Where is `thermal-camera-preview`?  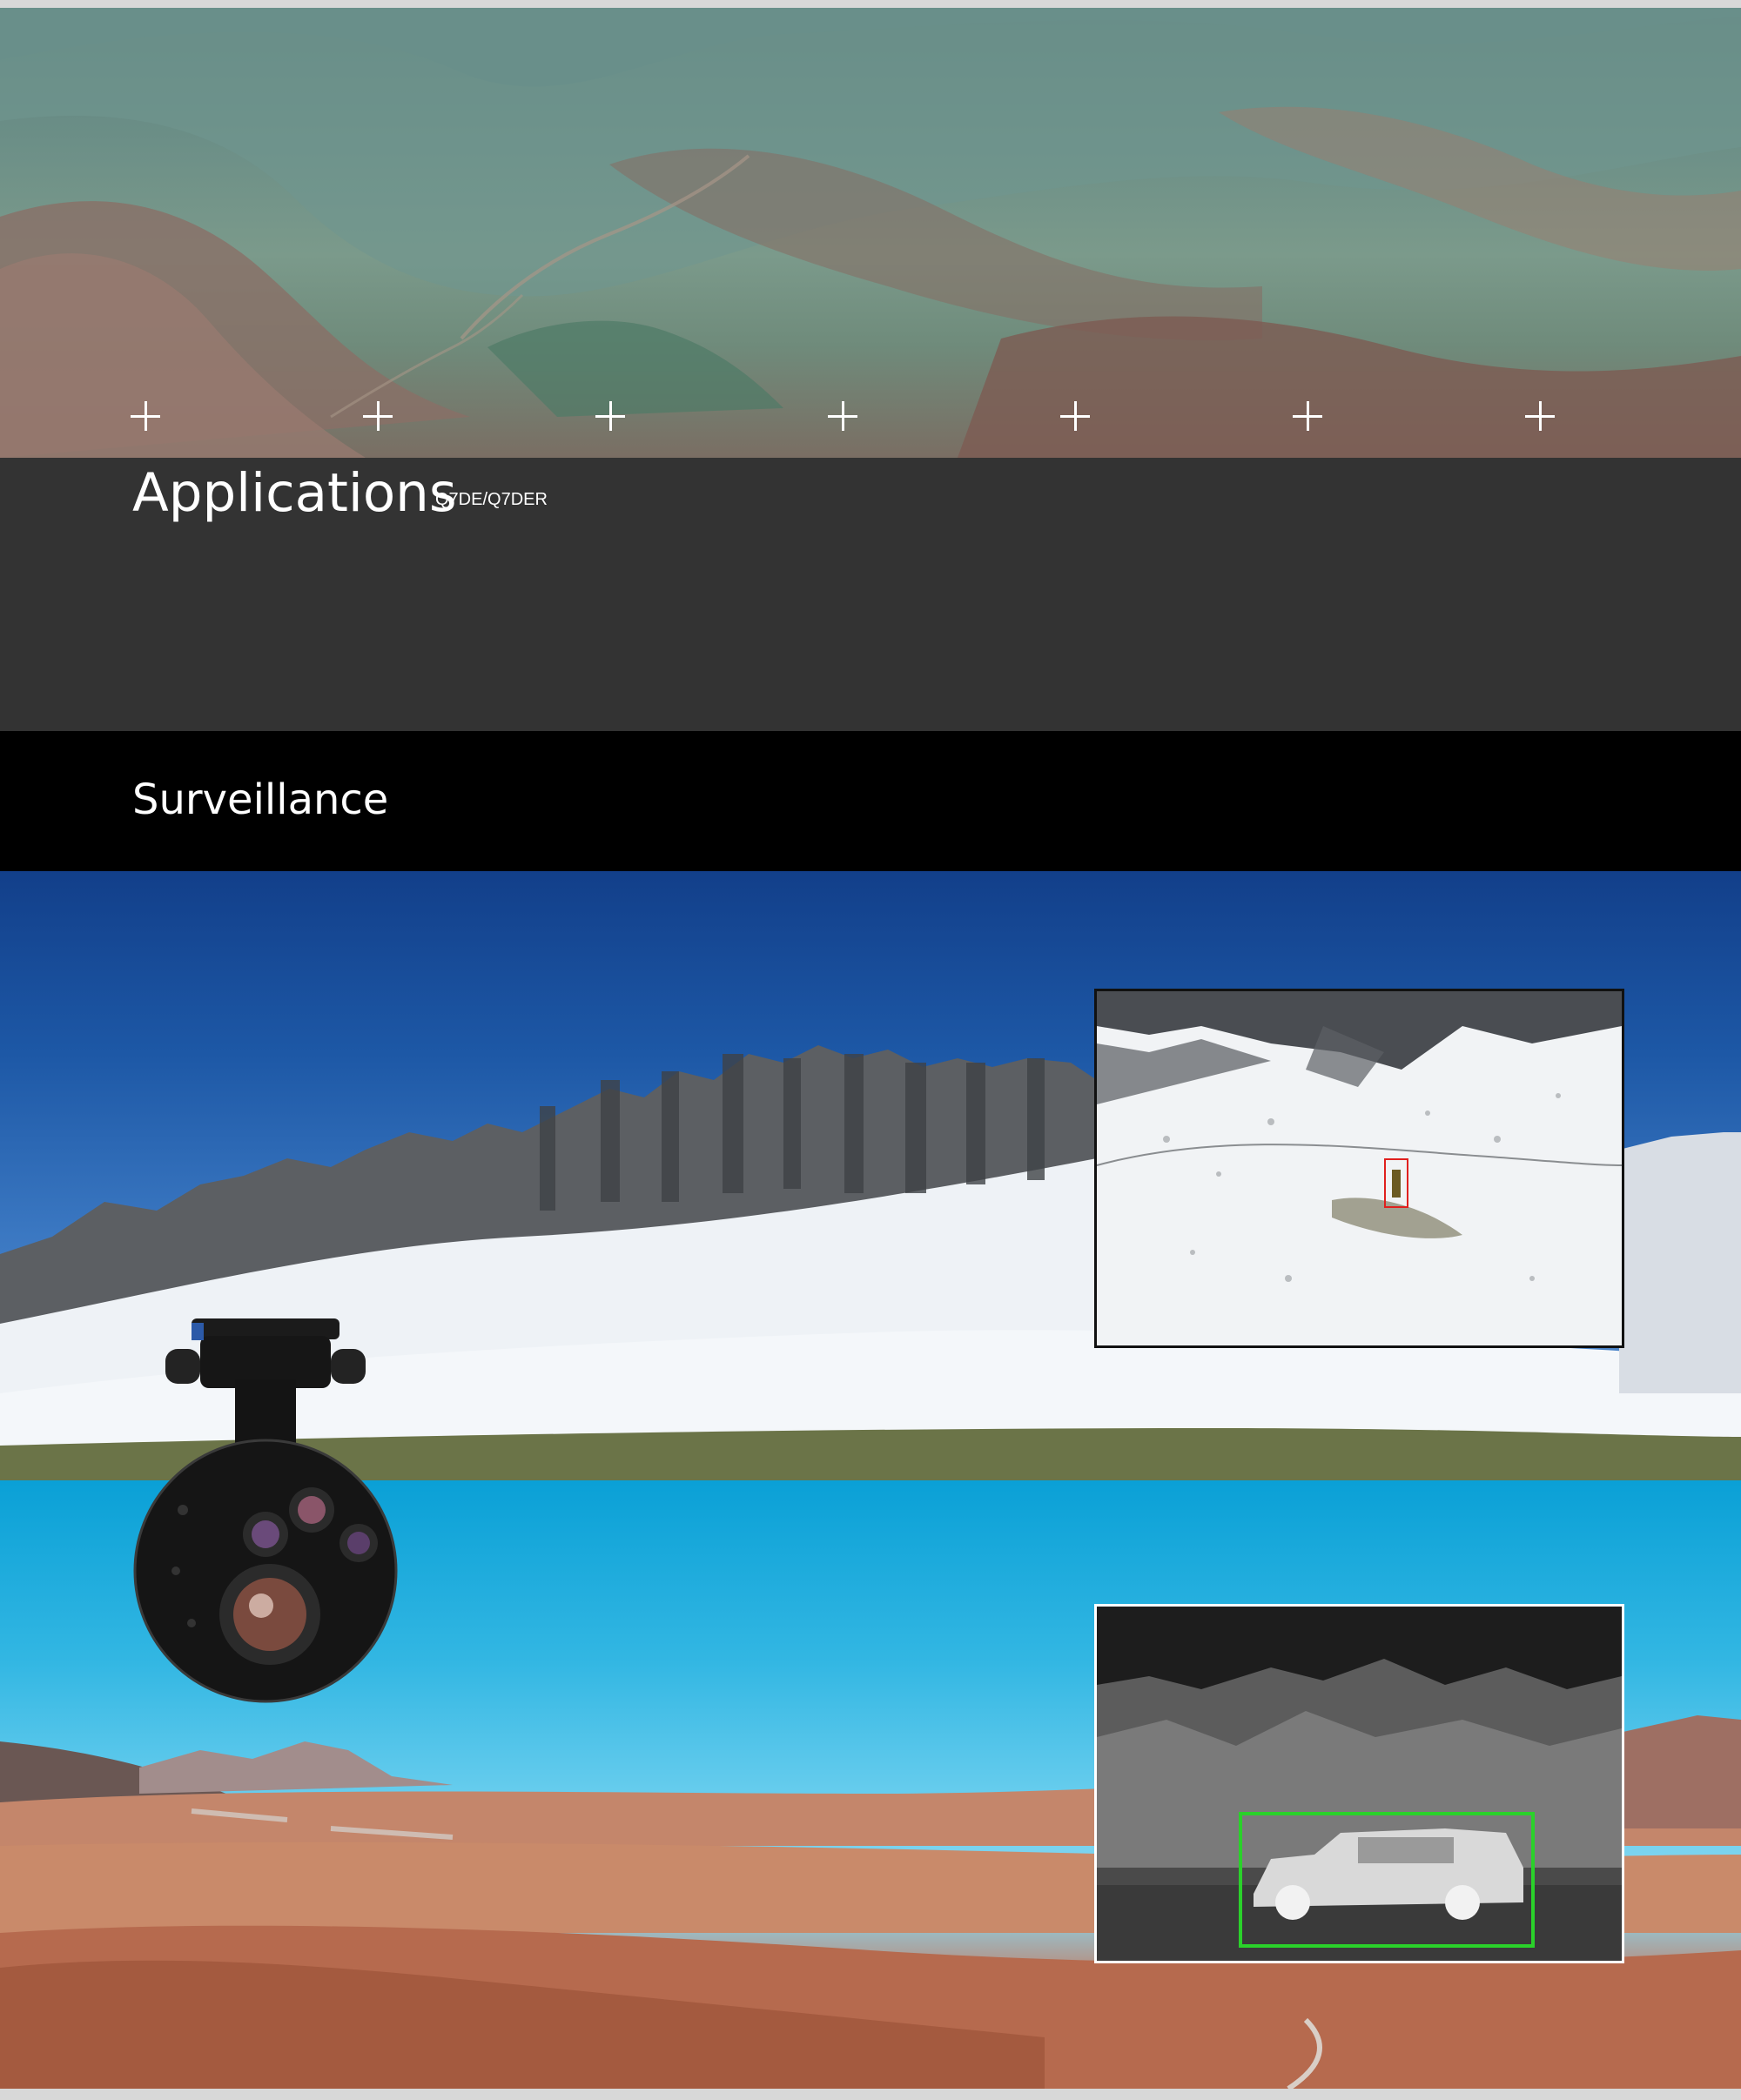
thermal-camera-preview is located at coordinates (1359, 1783).